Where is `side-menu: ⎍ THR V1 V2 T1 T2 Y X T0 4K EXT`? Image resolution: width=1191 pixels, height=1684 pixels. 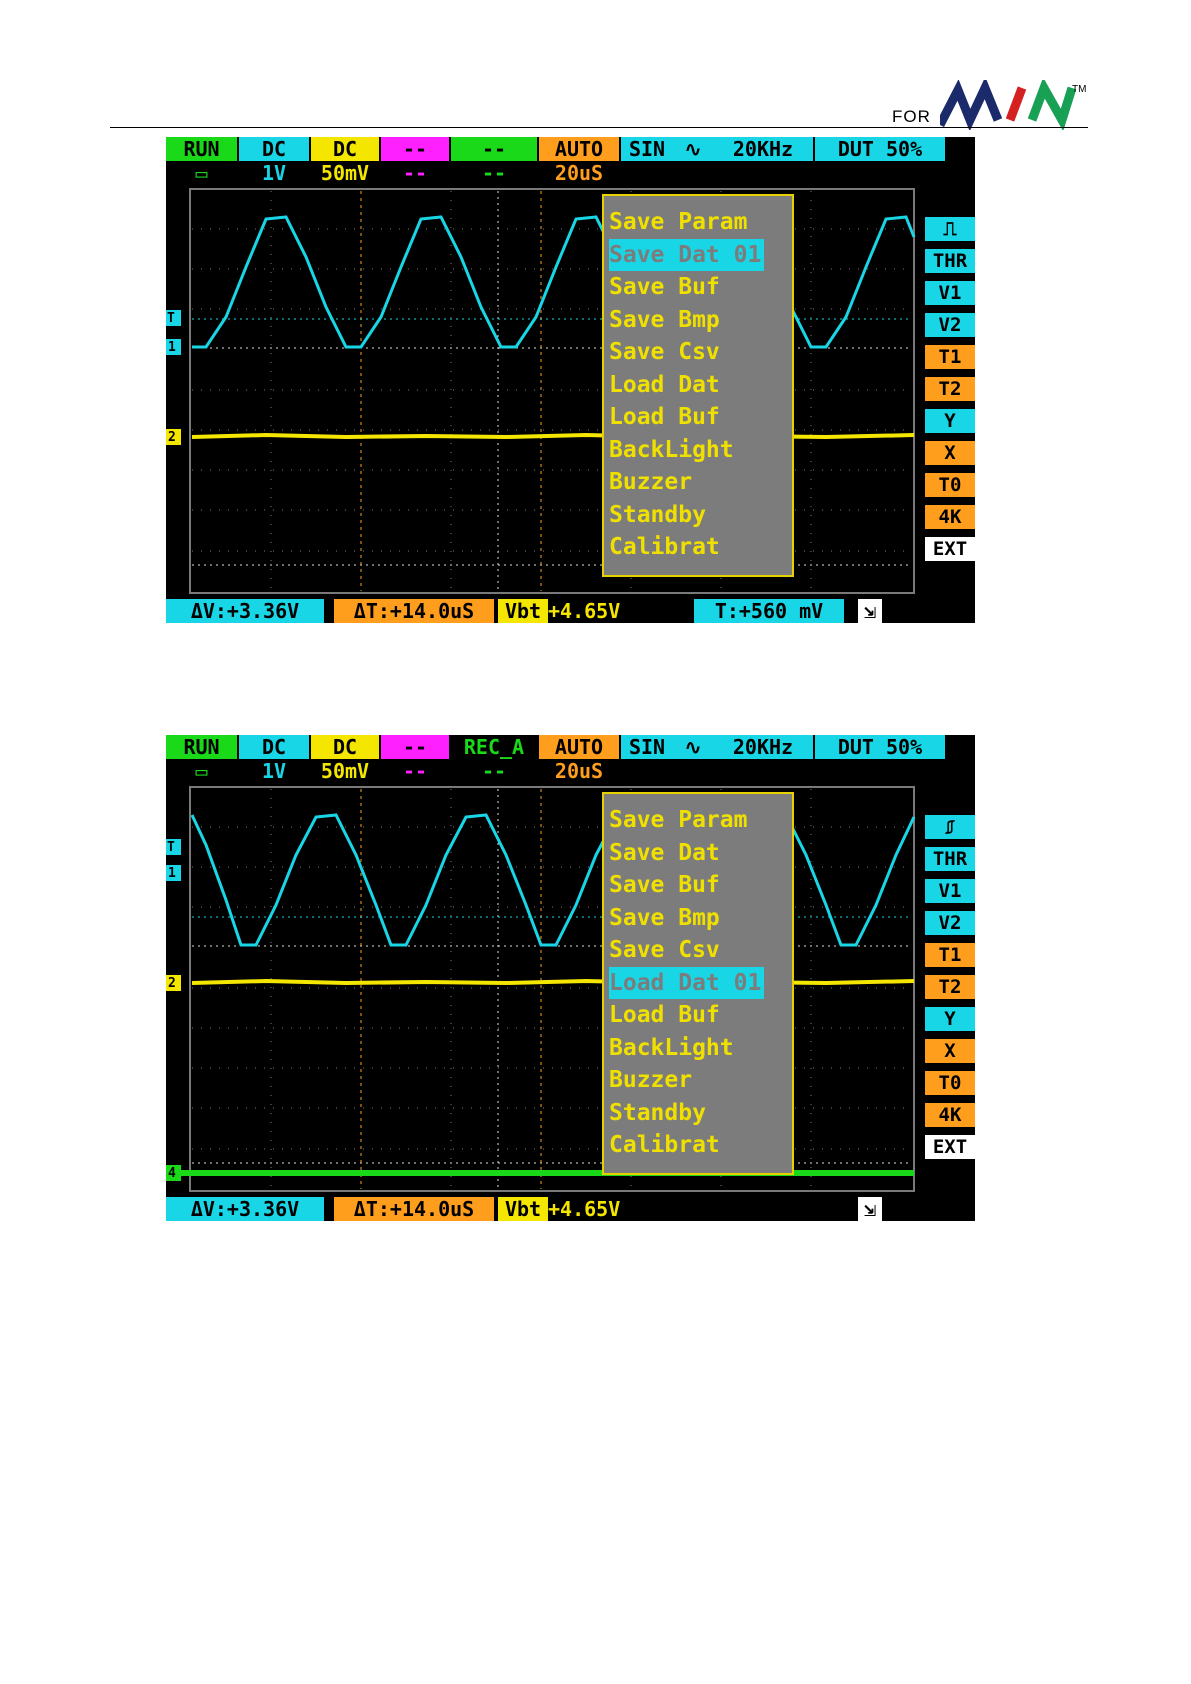
side-menu: ⎍ THR V1 V2 T1 T2 Y X T0 4K EXT is located at coordinates (950, 393).